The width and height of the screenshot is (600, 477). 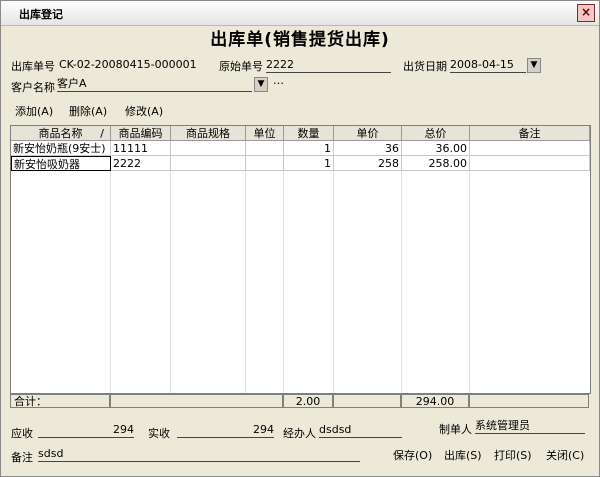 What do you see at coordinates (128, 64) in the screenshot?
I see `order-no-value: CK-02-20080415-000001` at bounding box center [128, 64].